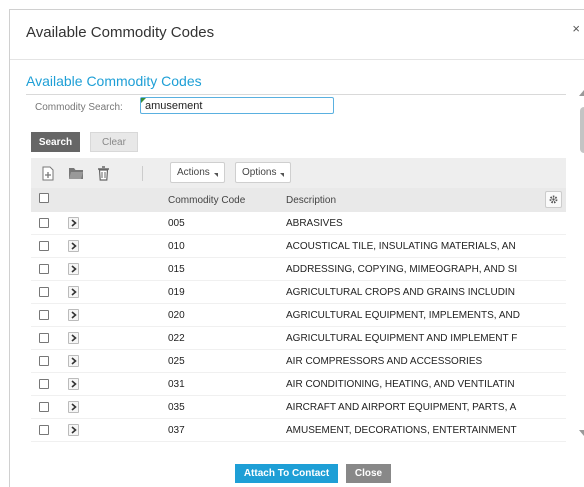  What do you see at coordinates (403, 315) in the screenshot?
I see `description-cell: AGRICULTURAL EQUIPMENT, IMPLEMENTS, AND` at bounding box center [403, 315].